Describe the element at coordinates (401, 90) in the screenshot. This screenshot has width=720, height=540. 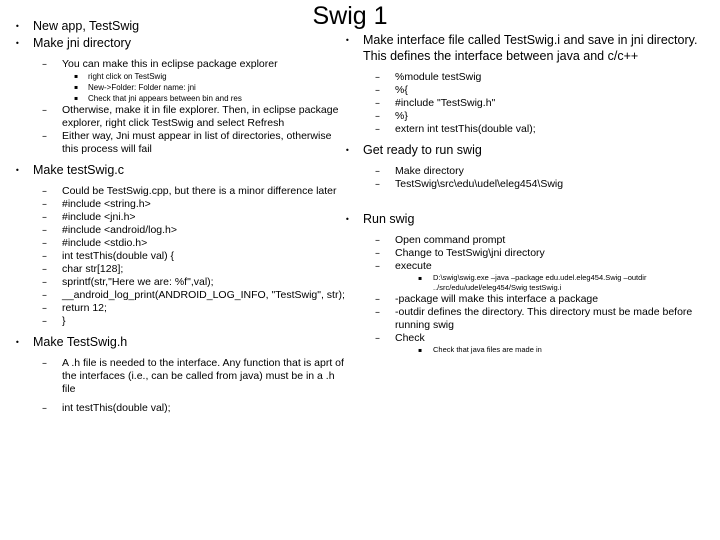
I see `list-item-text: %{` at that location.